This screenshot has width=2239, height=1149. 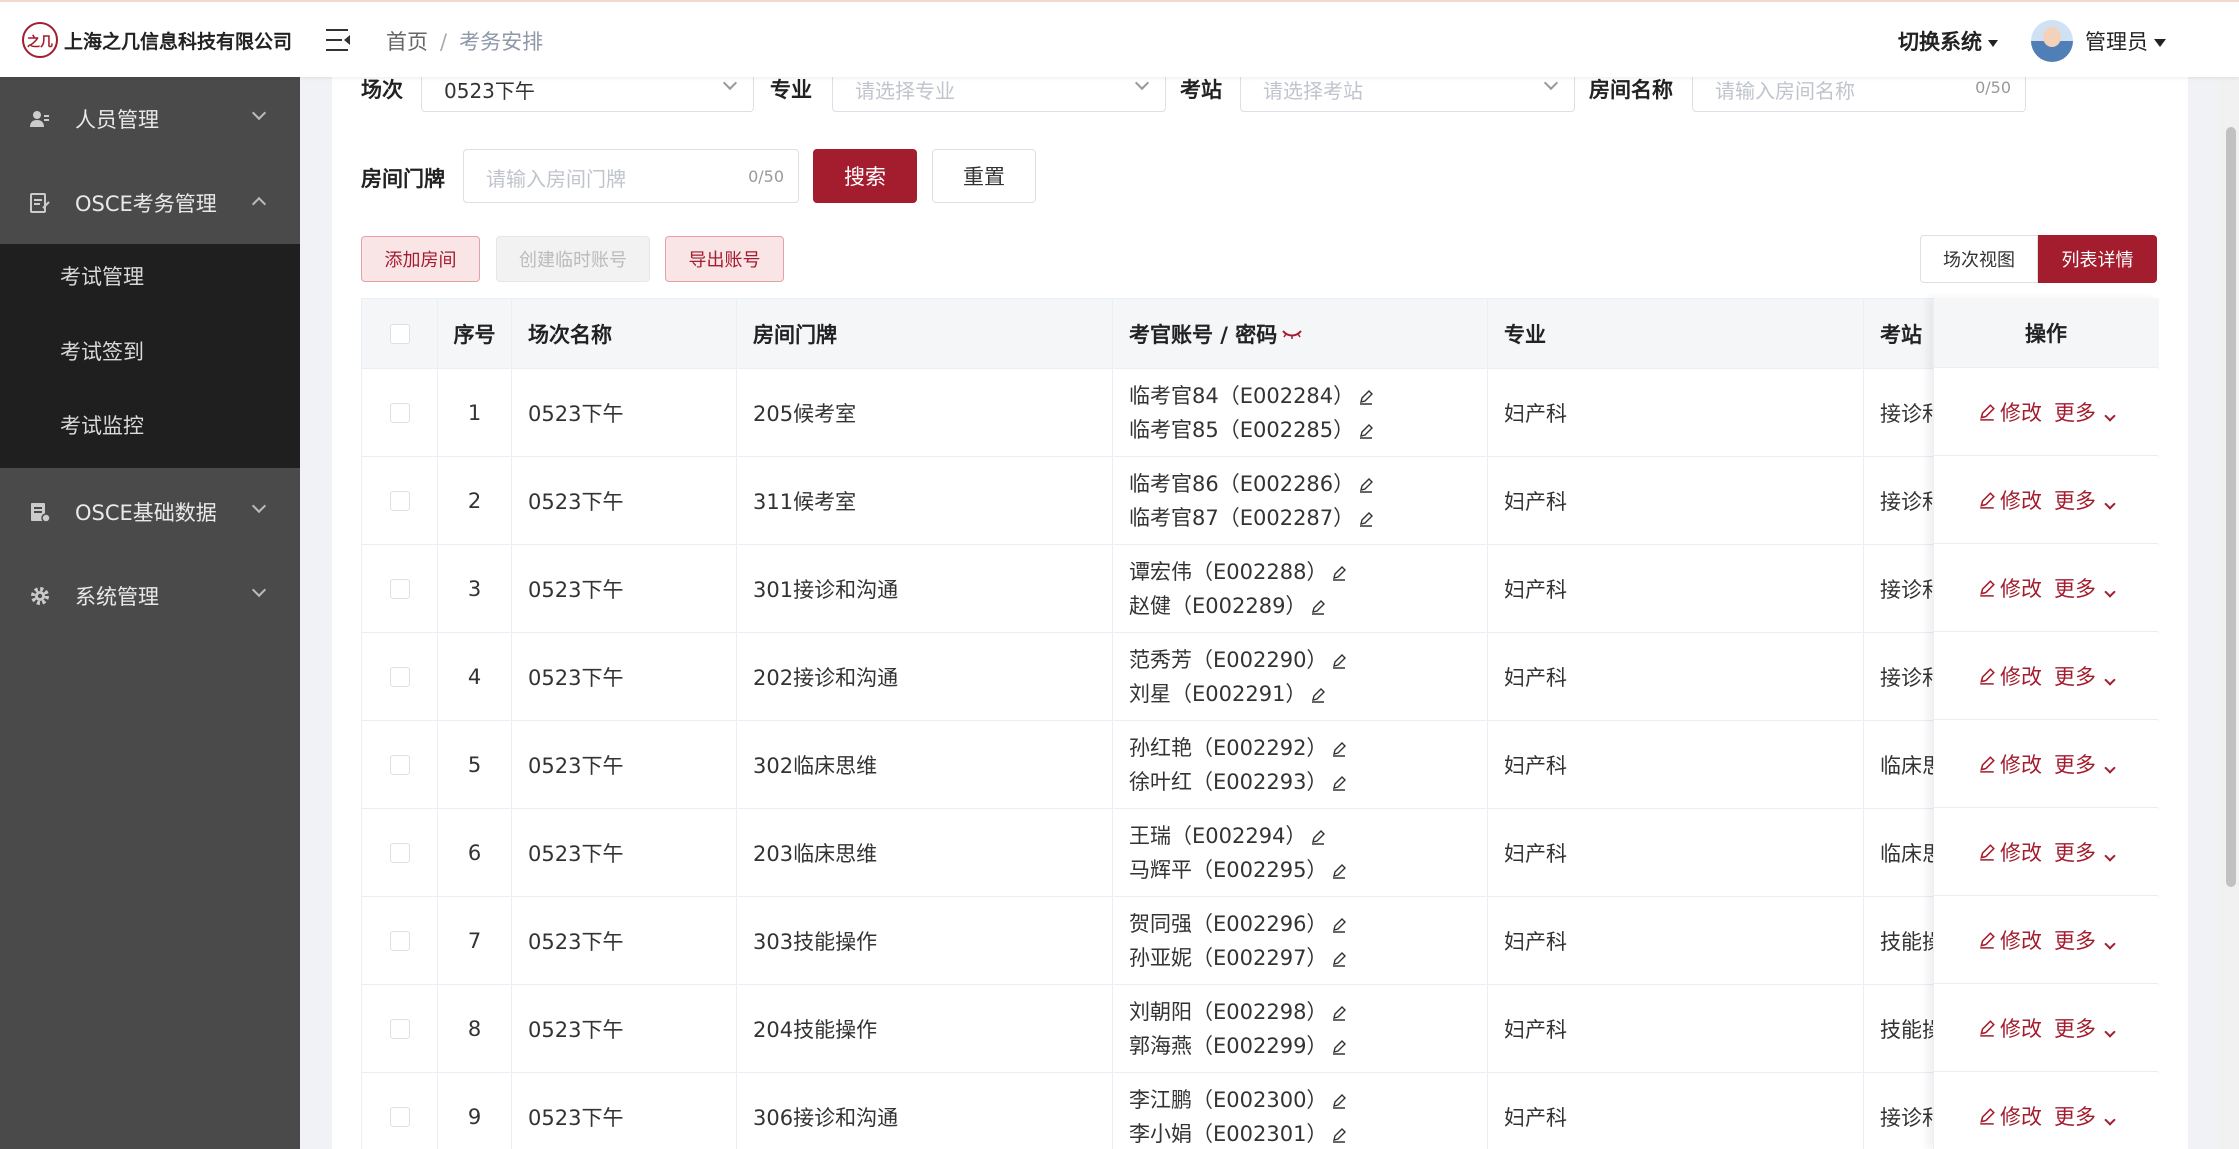 What do you see at coordinates (2052, 41) in the screenshot?
I see `avatar` at bounding box center [2052, 41].